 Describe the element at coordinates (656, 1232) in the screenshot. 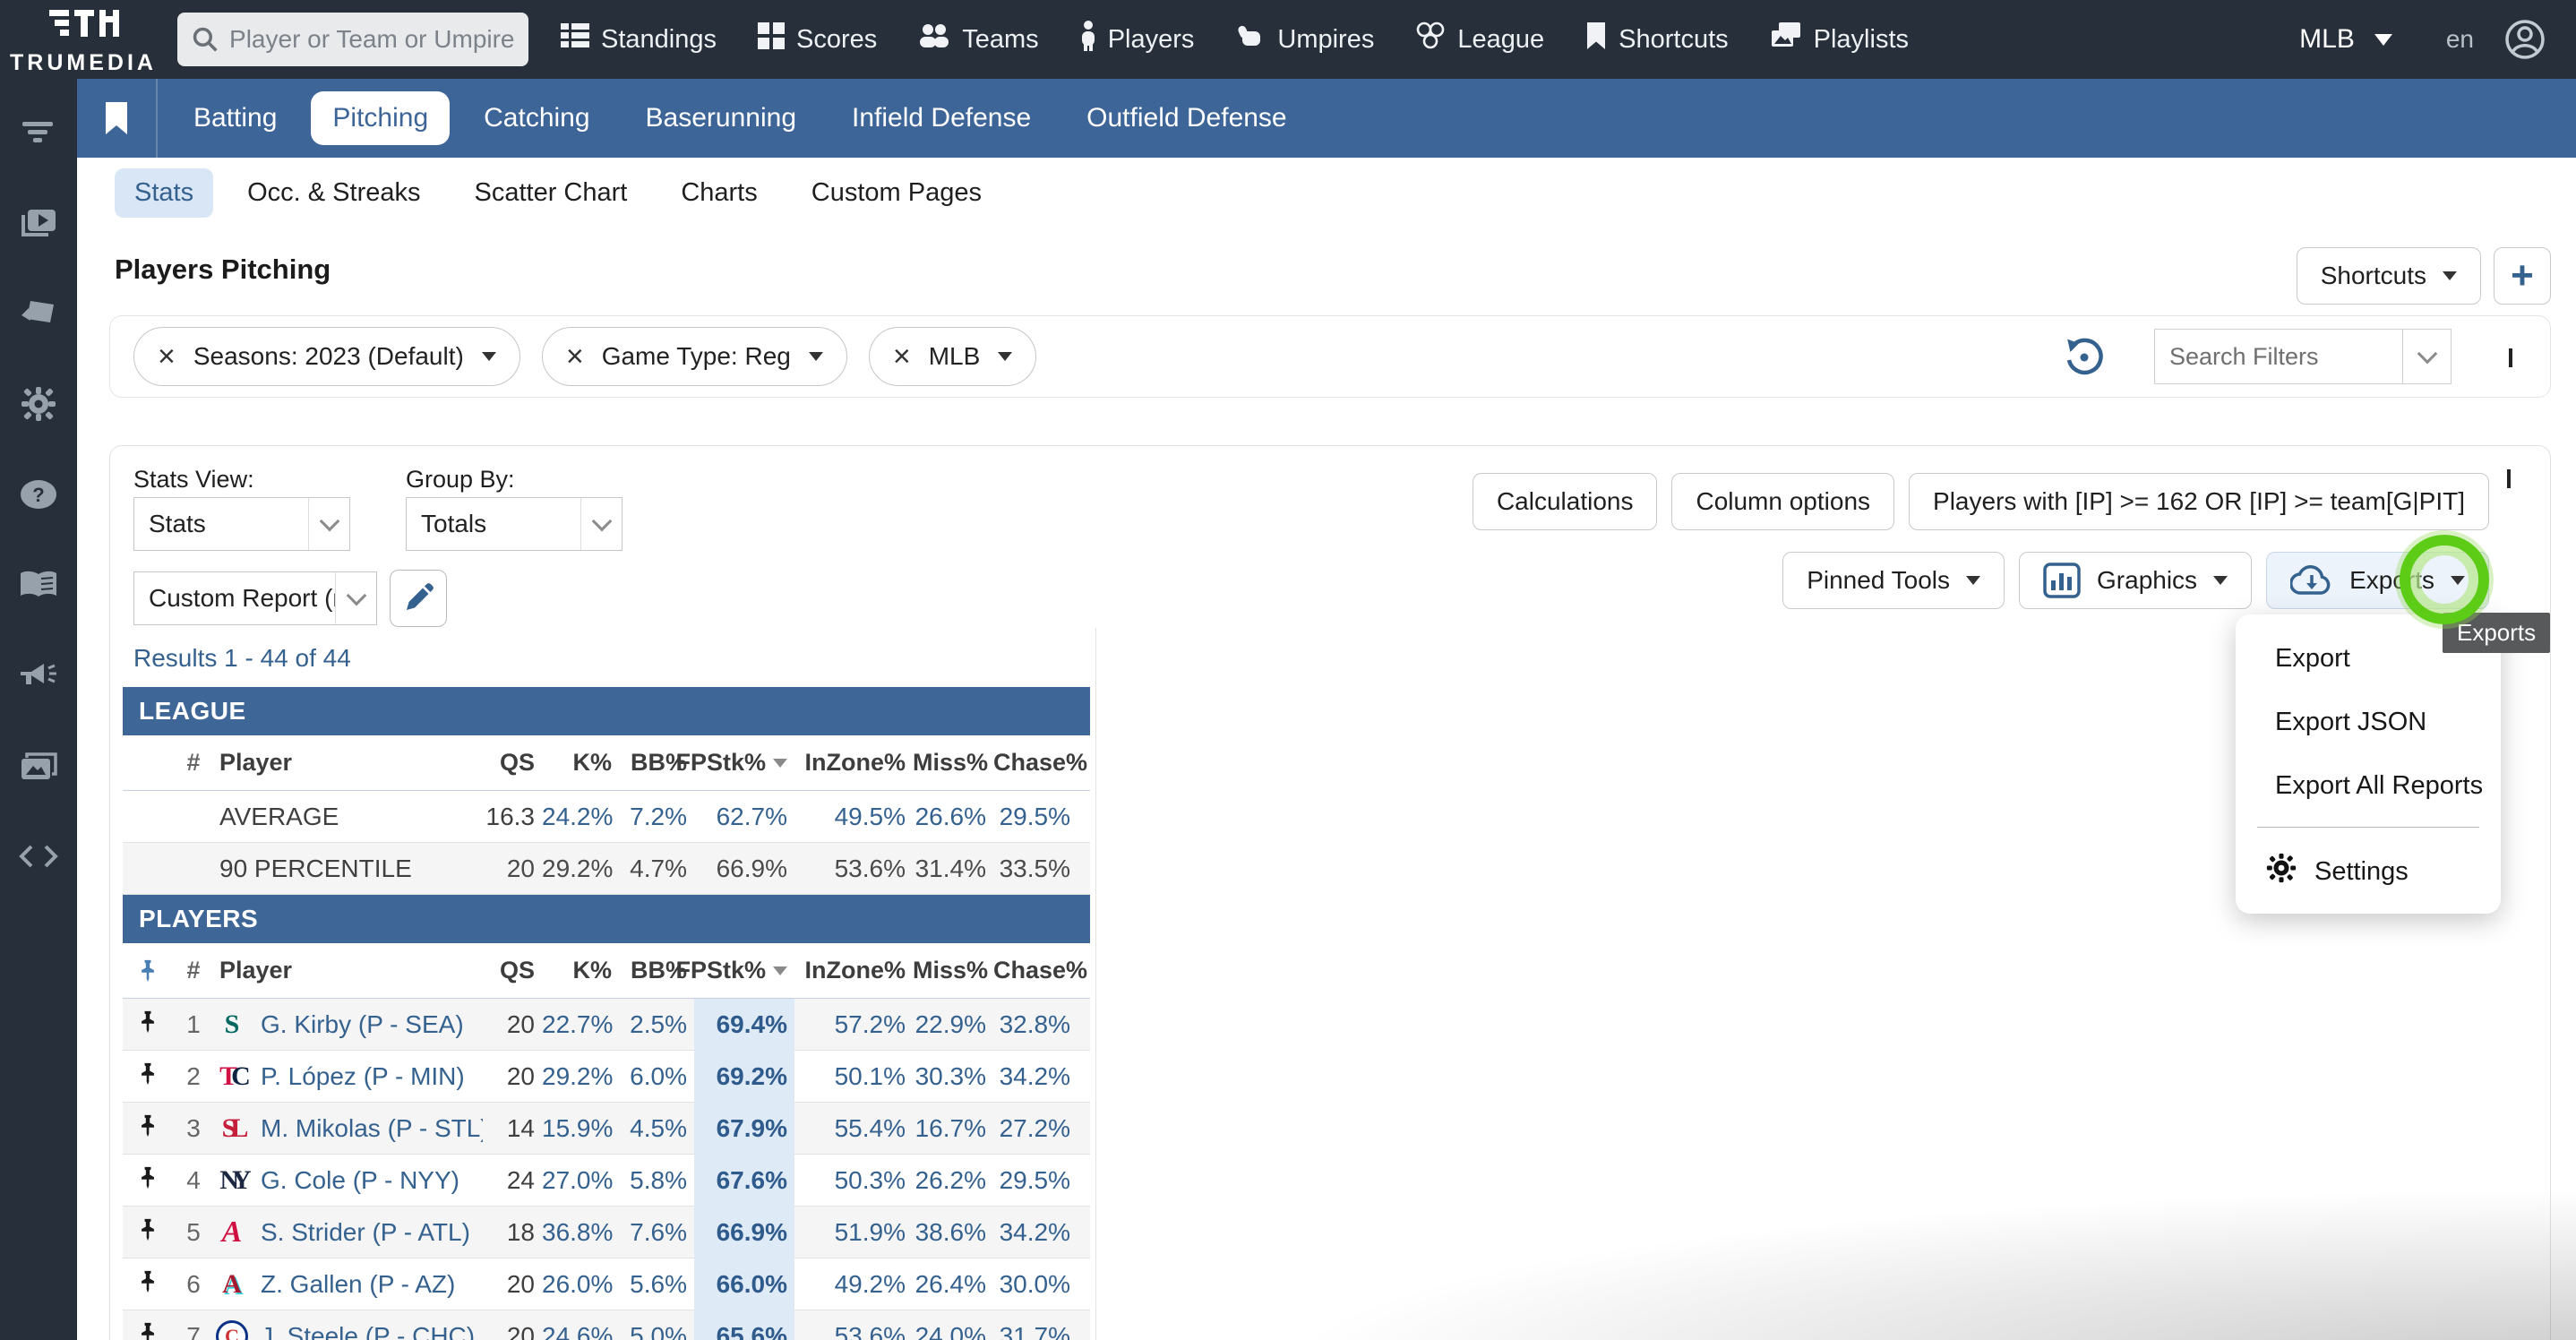

I see `bb-pct-value: 7.6%` at that location.